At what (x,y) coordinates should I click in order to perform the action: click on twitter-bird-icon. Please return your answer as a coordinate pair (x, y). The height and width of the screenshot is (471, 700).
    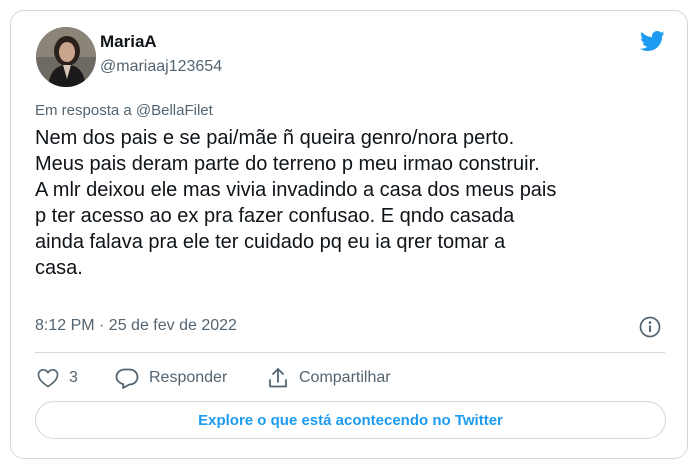
    Looking at the image, I should click on (652, 41).